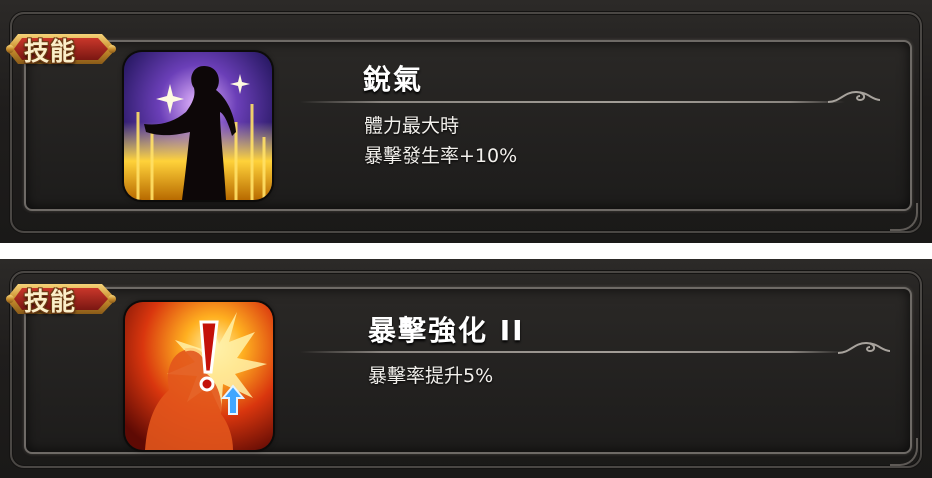  What do you see at coordinates (441, 156) in the screenshot?
I see `skill-description-line: 暴擊發生率+10%` at bounding box center [441, 156].